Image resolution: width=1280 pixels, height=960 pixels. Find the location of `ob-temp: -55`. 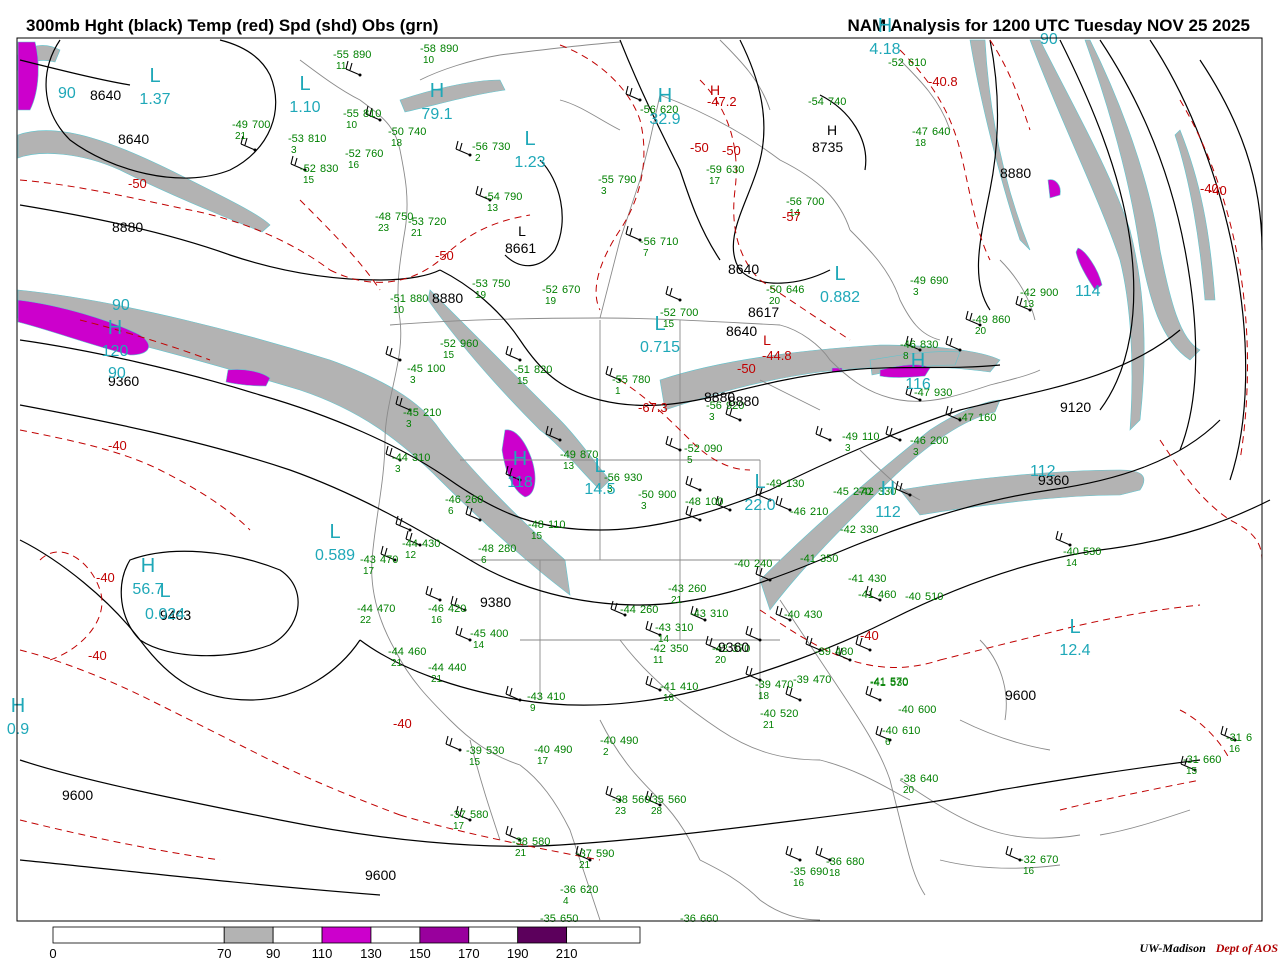

ob-temp: -55 is located at coordinates (620, 380).